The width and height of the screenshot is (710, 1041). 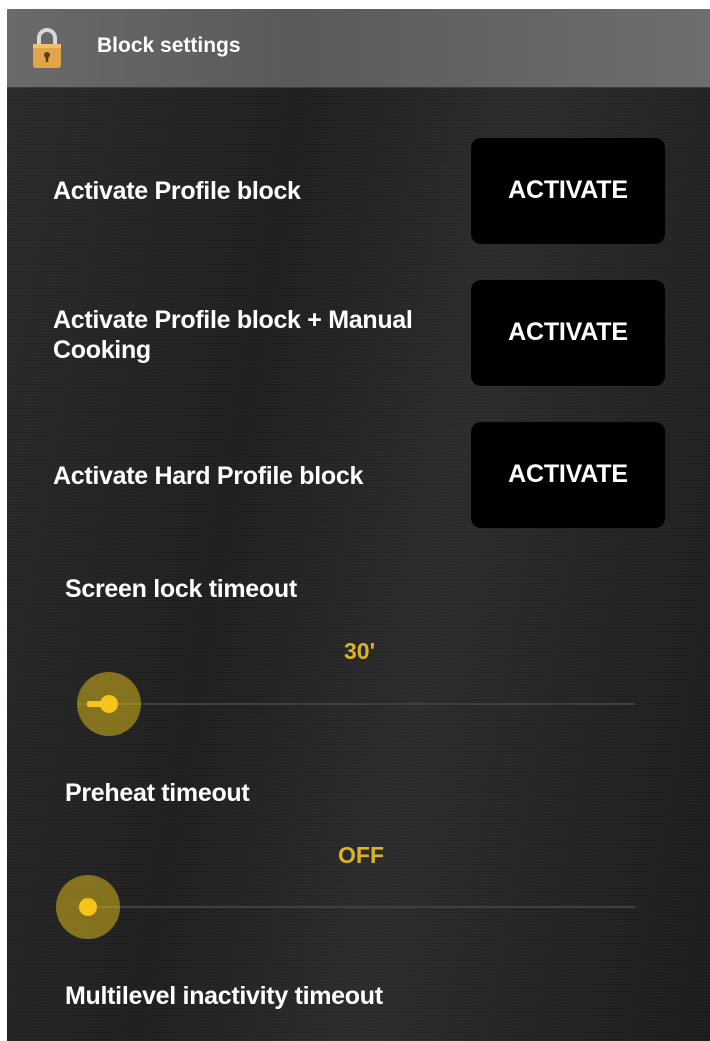 I want to click on hard-profile-block-label: Activate Hard Profile block, so click(x=208, y=476).